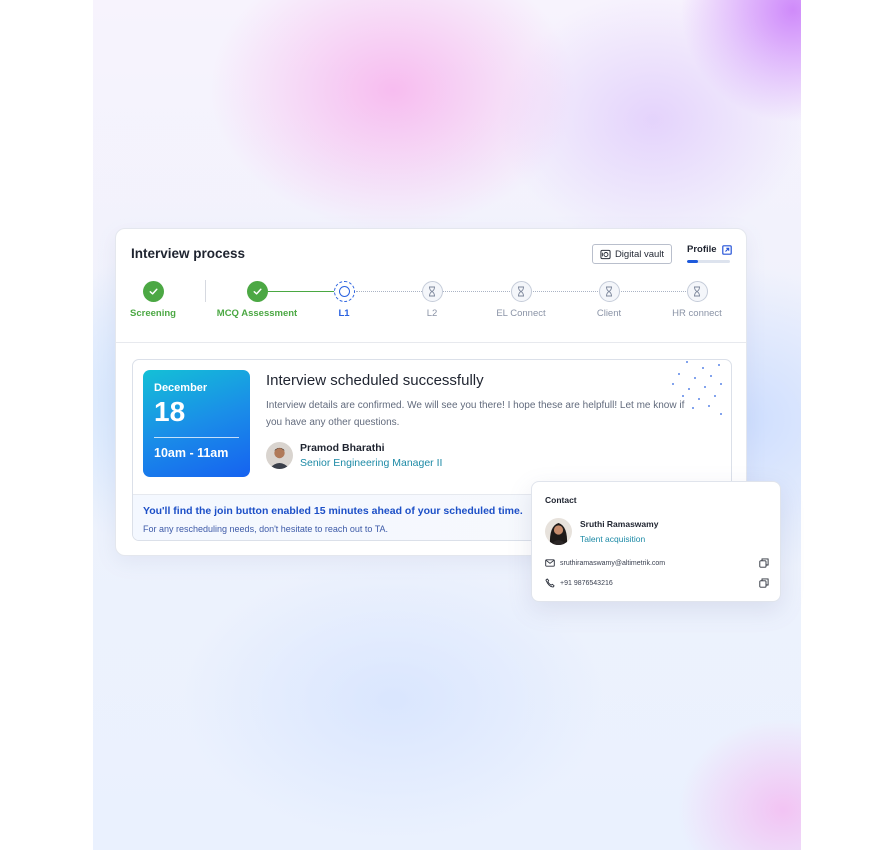 The height and width of the screenshot is (850, 875). What do you see at coordinates (521, 313) in the screenshot?
I see `step-label: EL Connect` at bounding box center [521, 313].